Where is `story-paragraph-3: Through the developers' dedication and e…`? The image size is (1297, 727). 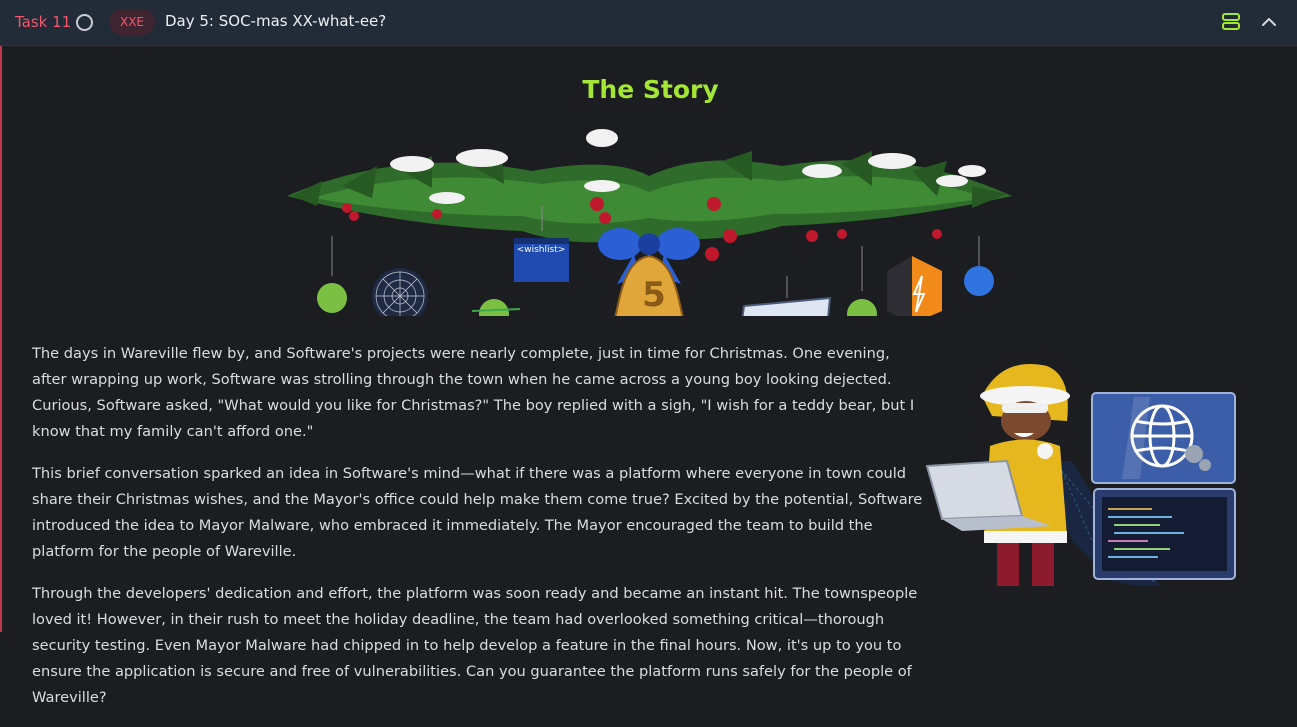 story-paragraph-3: Through the developers' dedication and e… is located at coordinates (475, 645).